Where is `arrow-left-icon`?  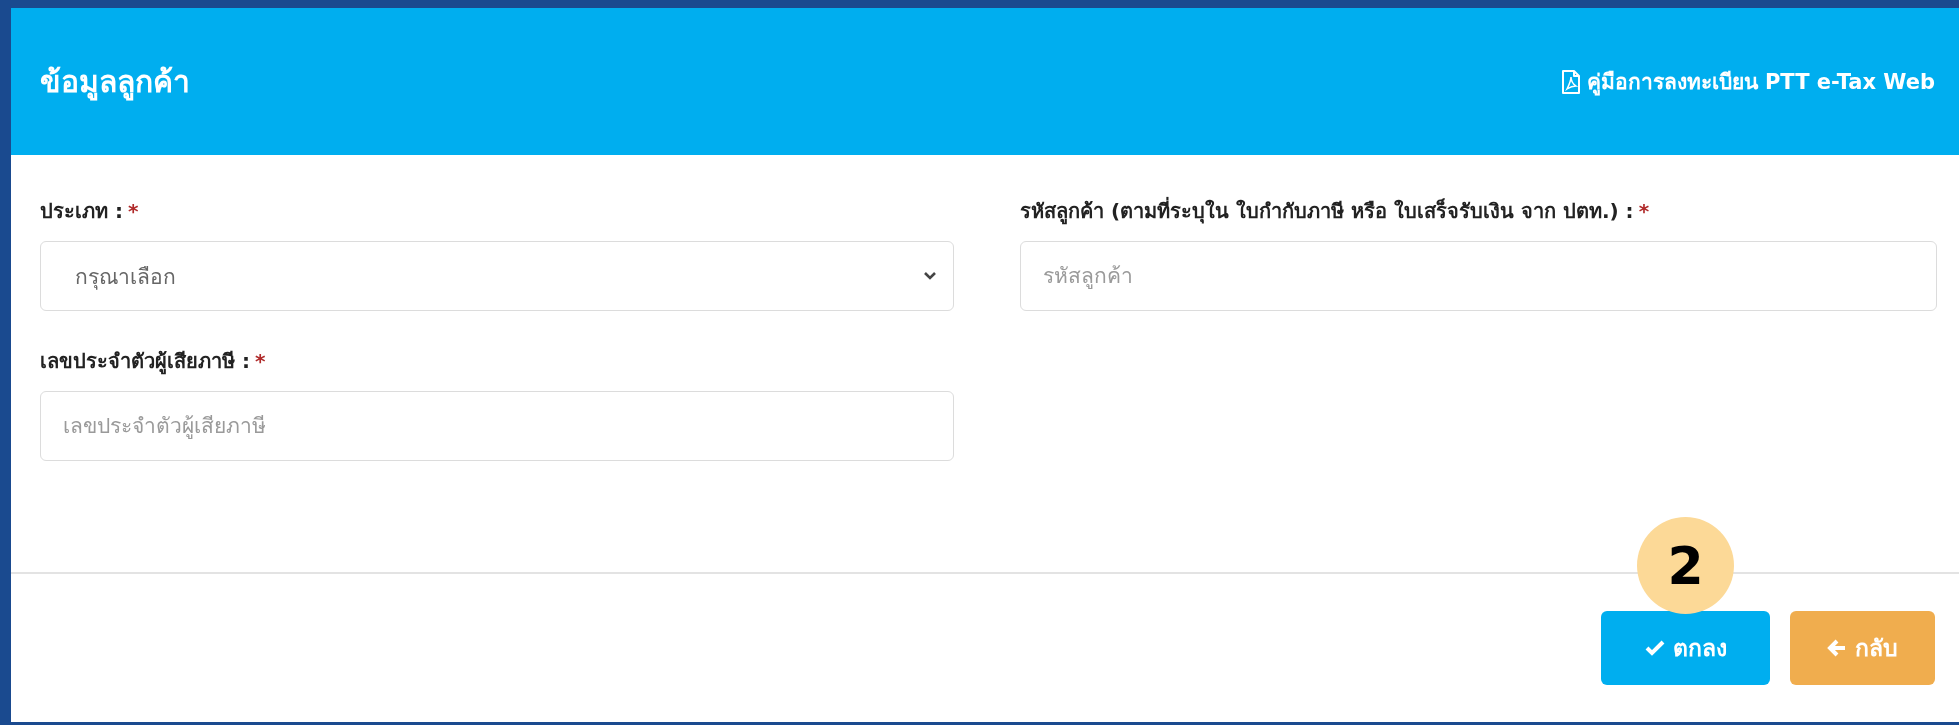
arrow-left-icon is located at coordinates (1837, 648).